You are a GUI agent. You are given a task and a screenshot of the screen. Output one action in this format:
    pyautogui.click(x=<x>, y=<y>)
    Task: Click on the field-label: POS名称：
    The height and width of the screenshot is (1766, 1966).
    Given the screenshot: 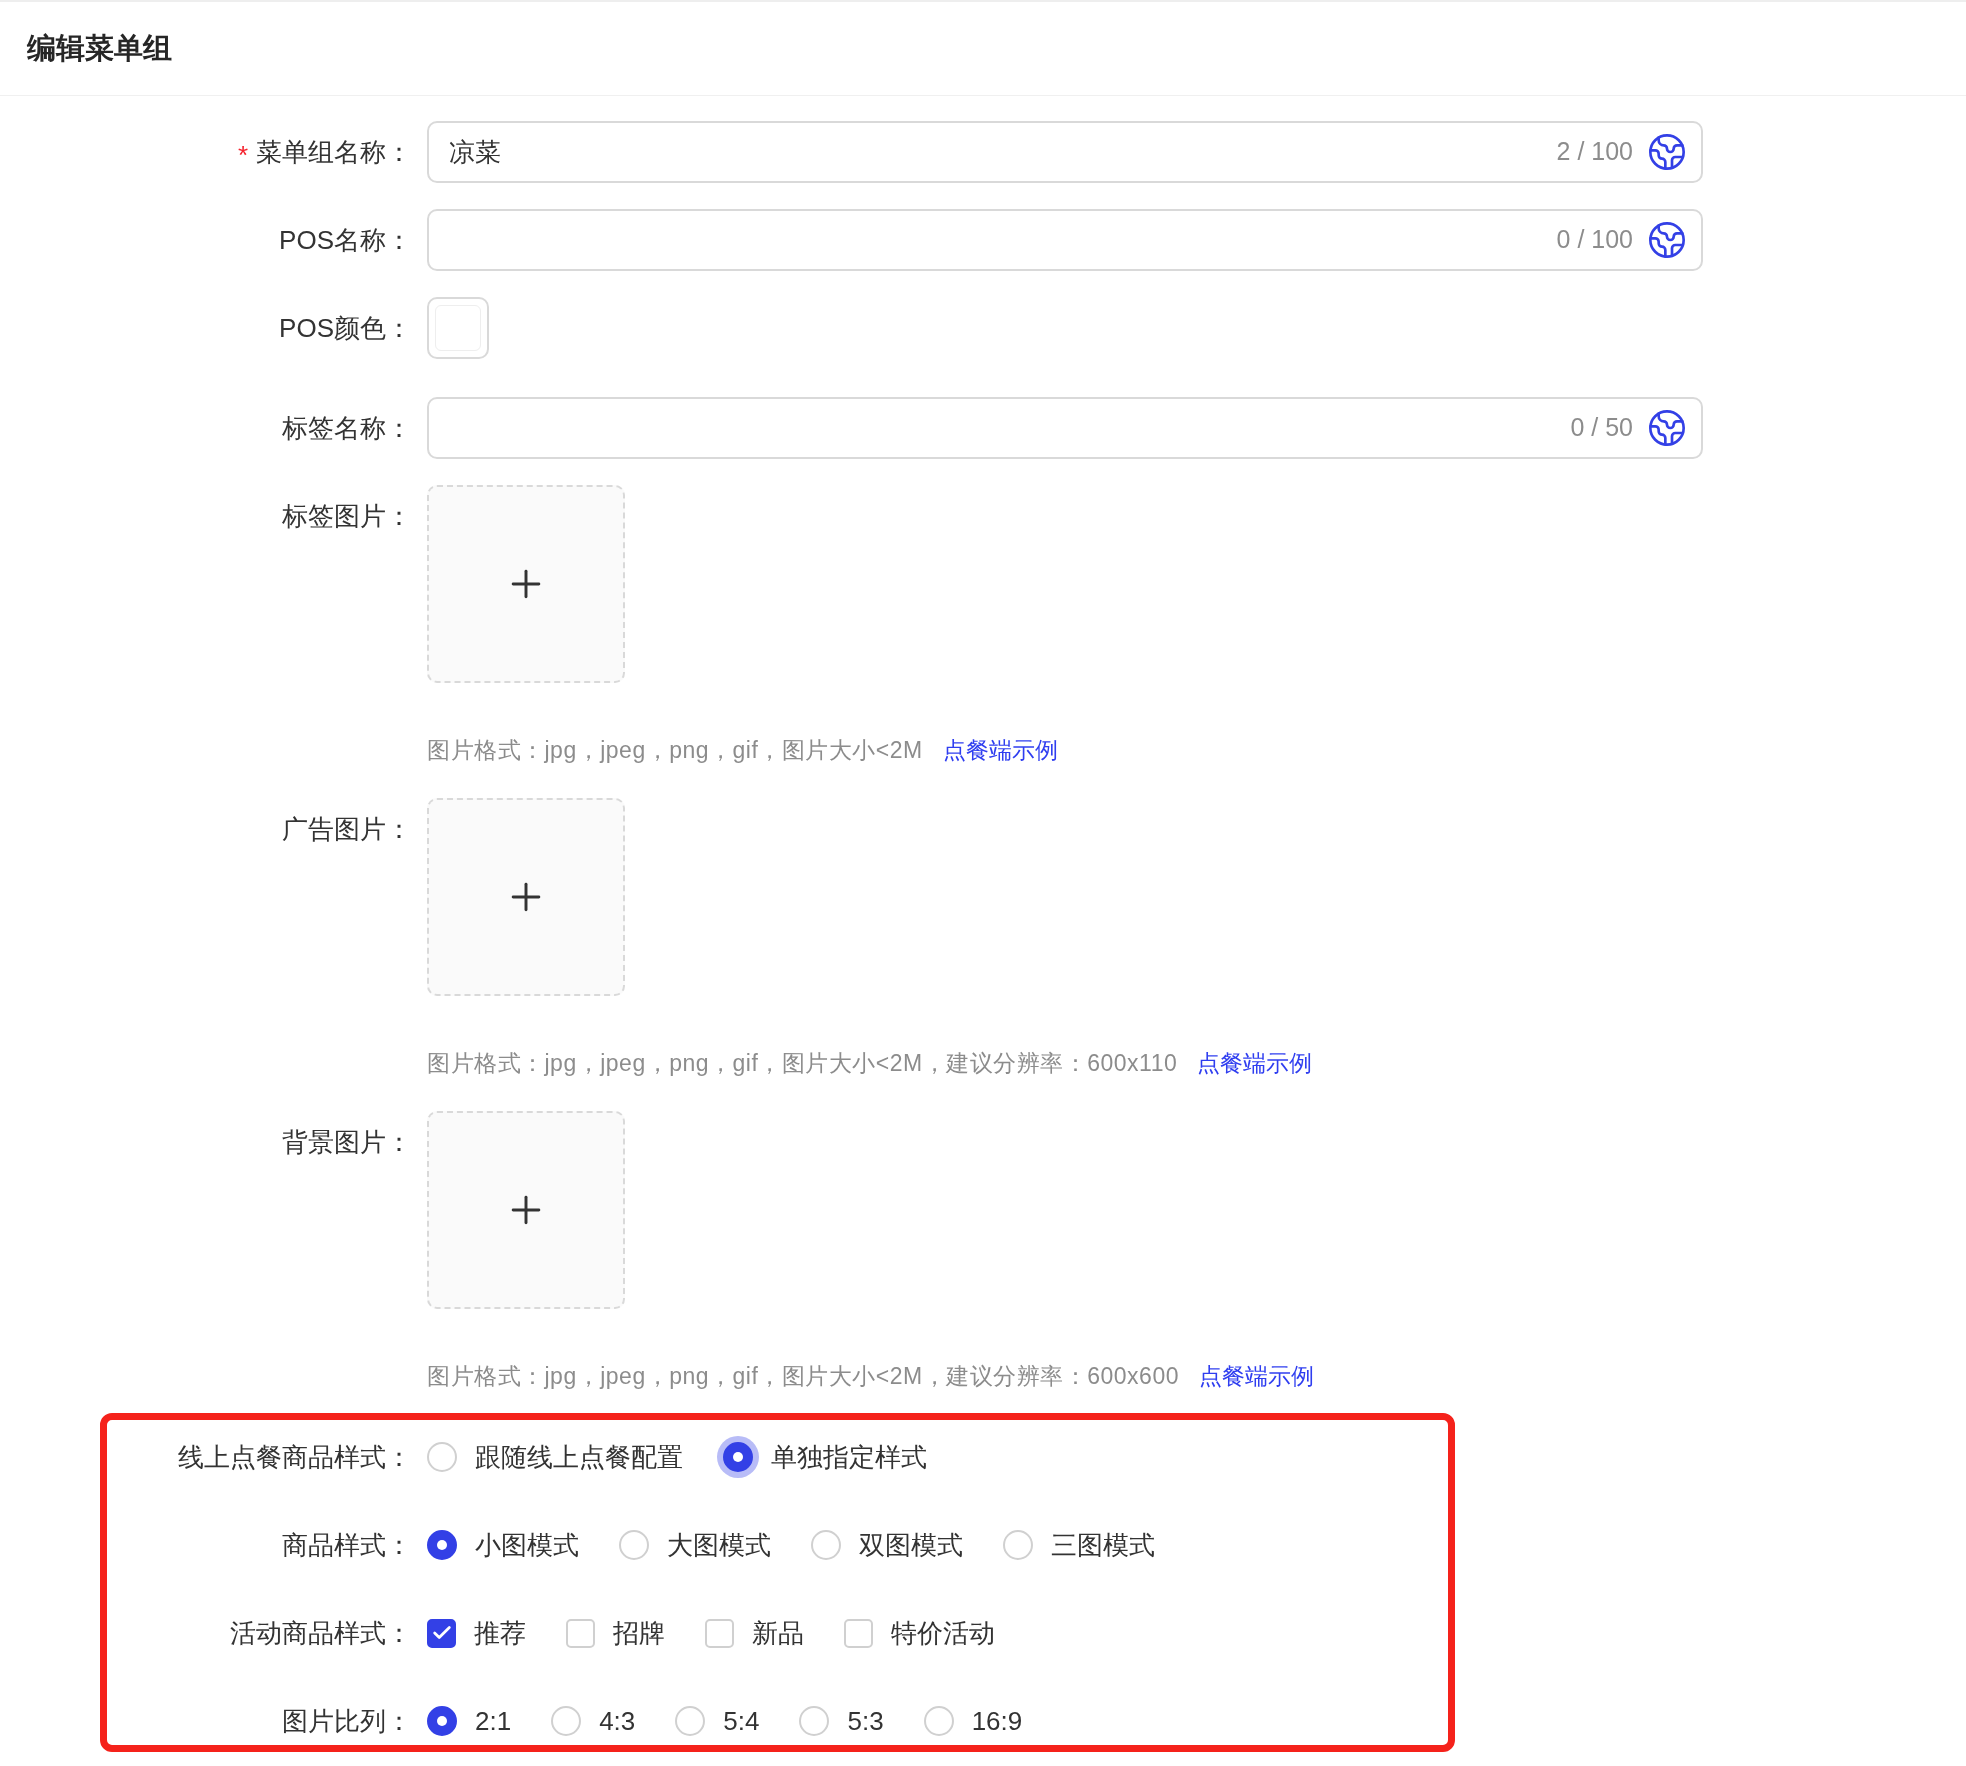 What is the action you would take?
    pyautogui.click(x=345, y=240)
    